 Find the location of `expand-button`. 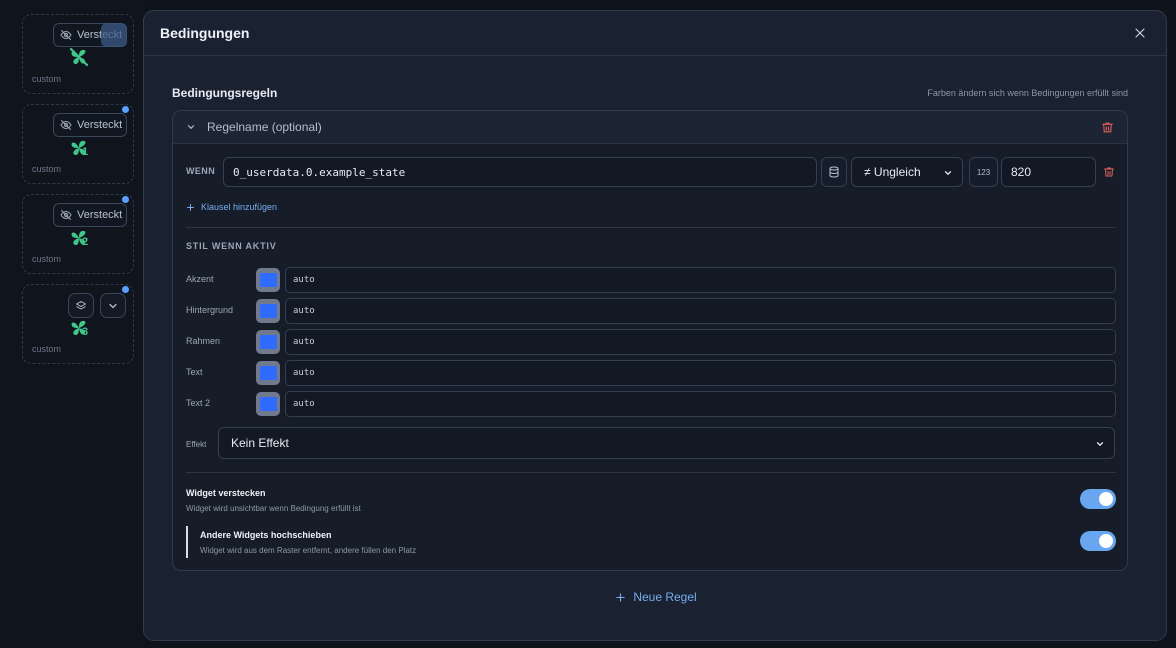

expand-button is located at coordinates (113, 305).